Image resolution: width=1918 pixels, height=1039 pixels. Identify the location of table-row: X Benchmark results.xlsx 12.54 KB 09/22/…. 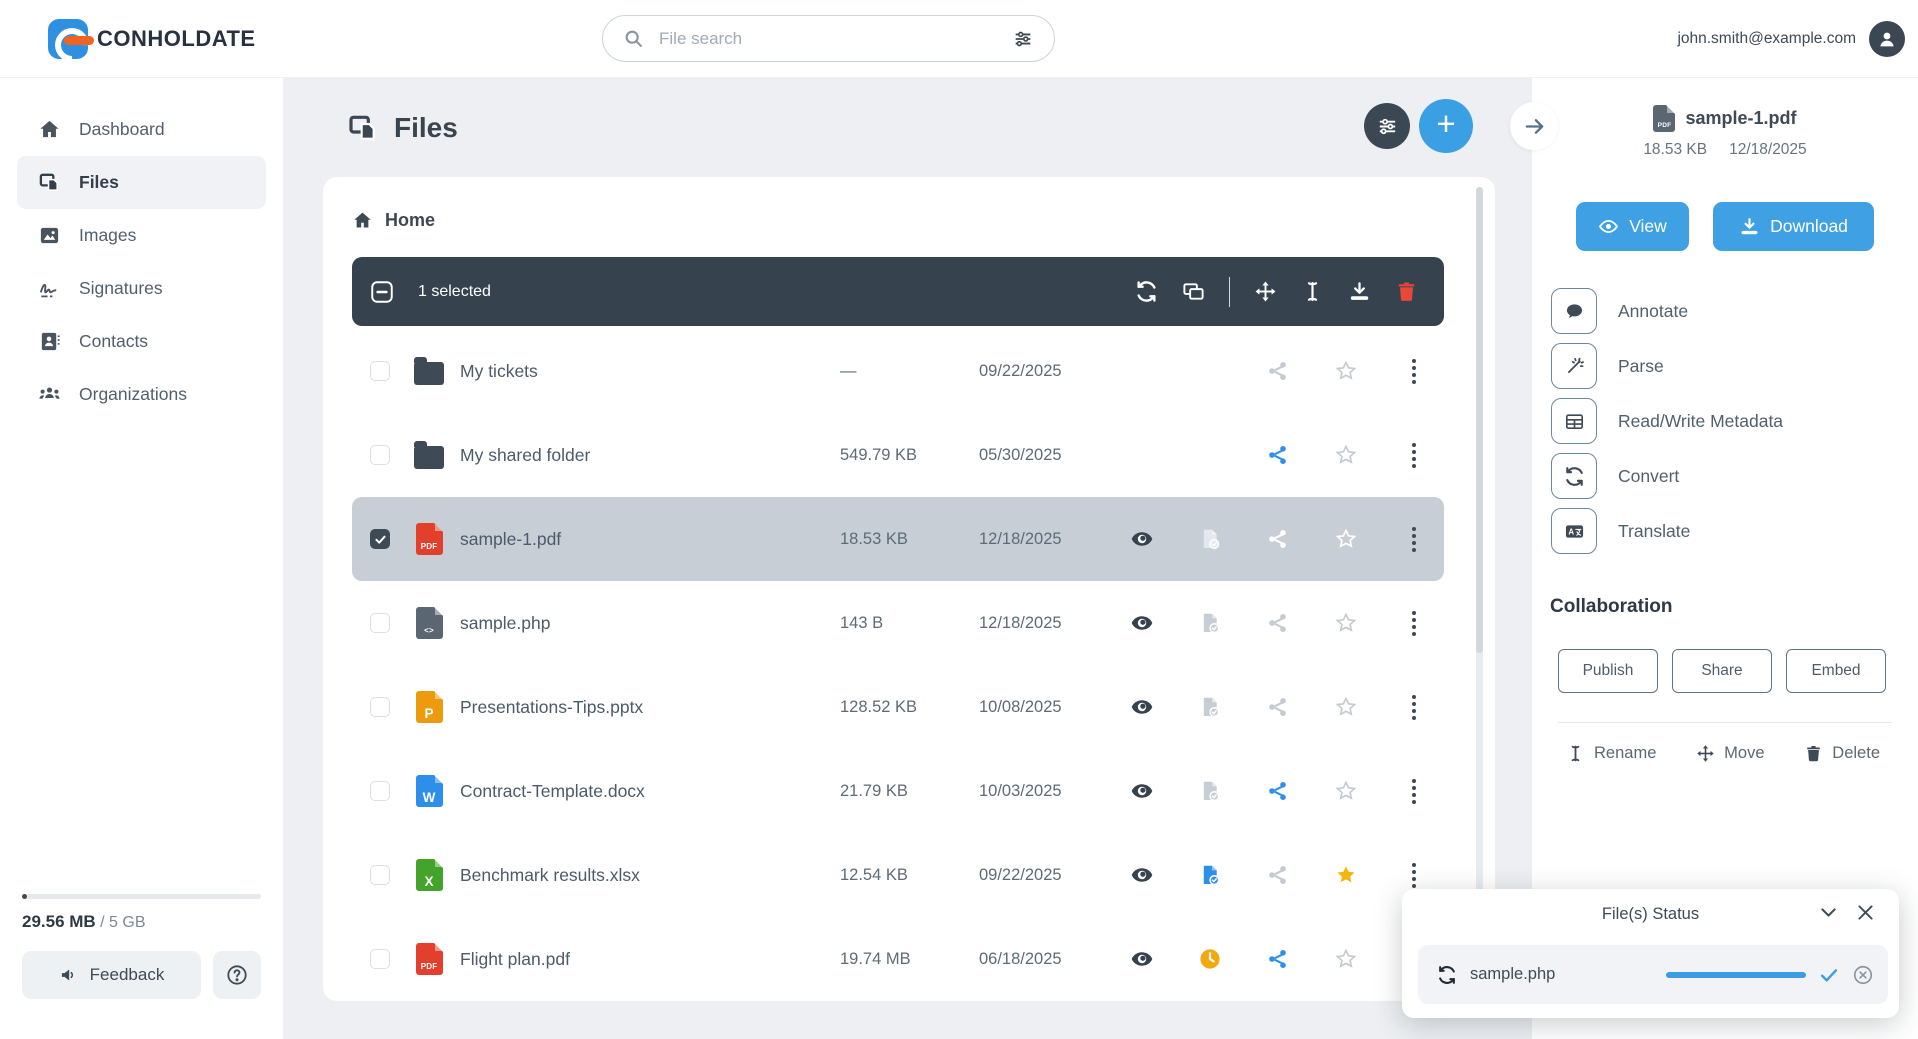
(898, 875).